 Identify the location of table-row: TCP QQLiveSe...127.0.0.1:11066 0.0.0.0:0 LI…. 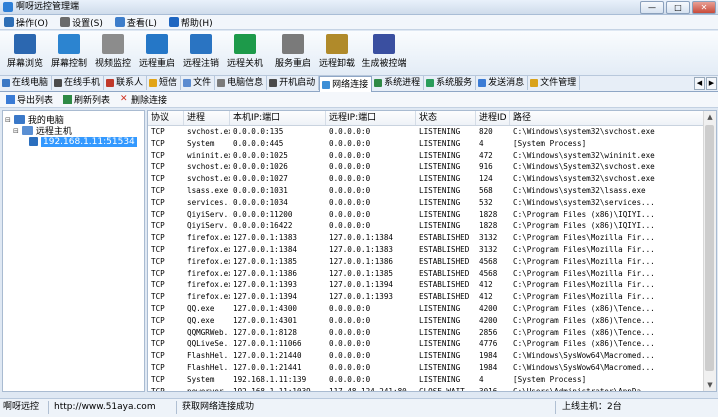
(426, 344).